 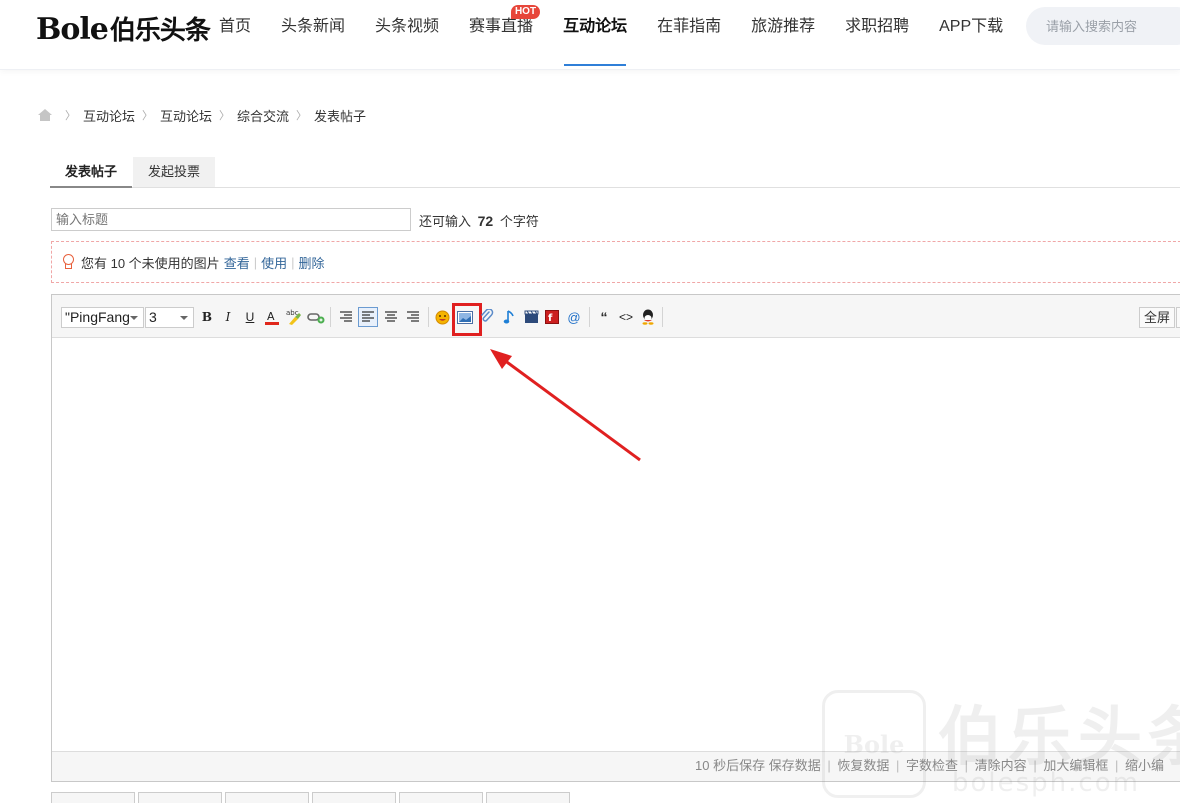 What do you see at coordinates (971, 33) in the screenshot?
I see `nav-app: APP下载` at bounding box center [971, 33].